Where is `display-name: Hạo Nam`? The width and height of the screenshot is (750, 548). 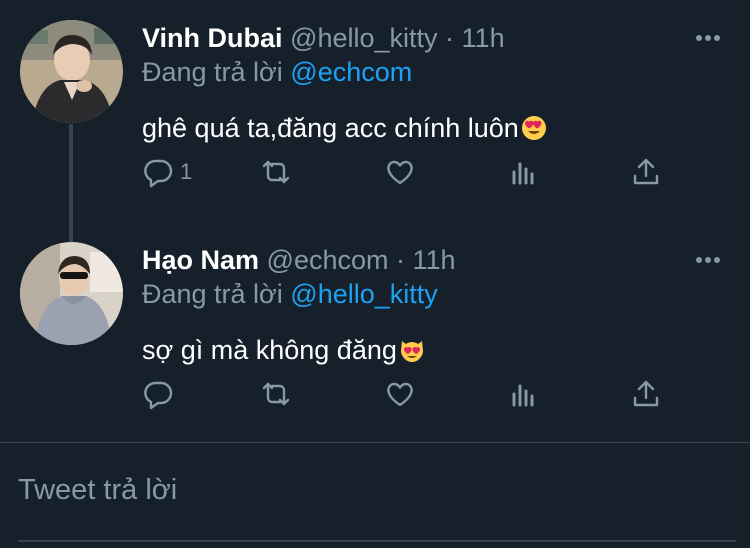
display-name: Hạo Nam is located at coordinates (200, 260).